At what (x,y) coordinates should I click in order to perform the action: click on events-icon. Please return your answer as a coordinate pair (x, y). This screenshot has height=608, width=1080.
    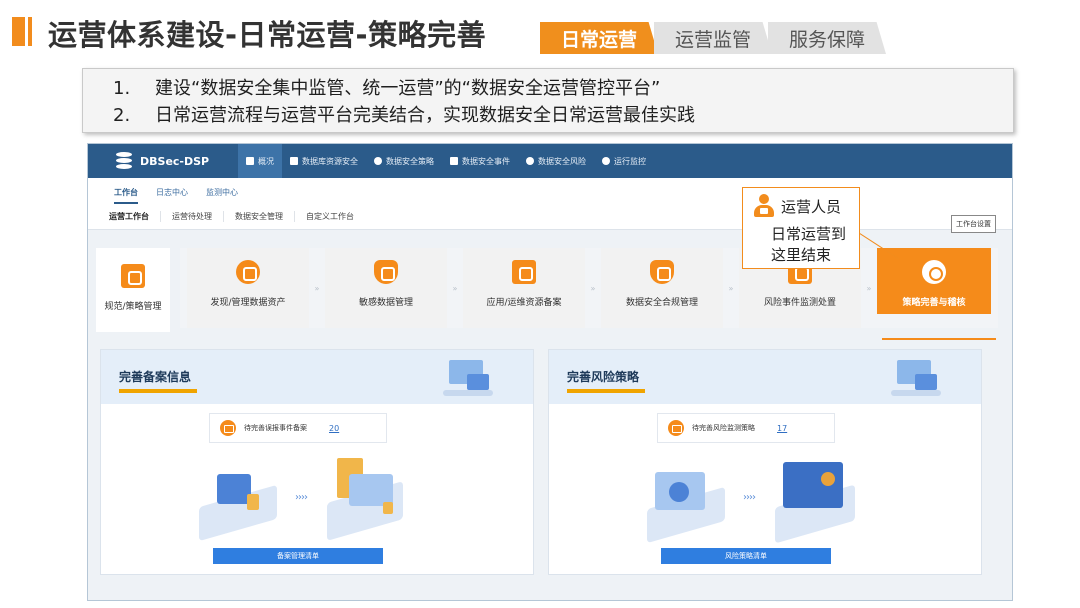
    Looking at the image, I should click on (454, 161).